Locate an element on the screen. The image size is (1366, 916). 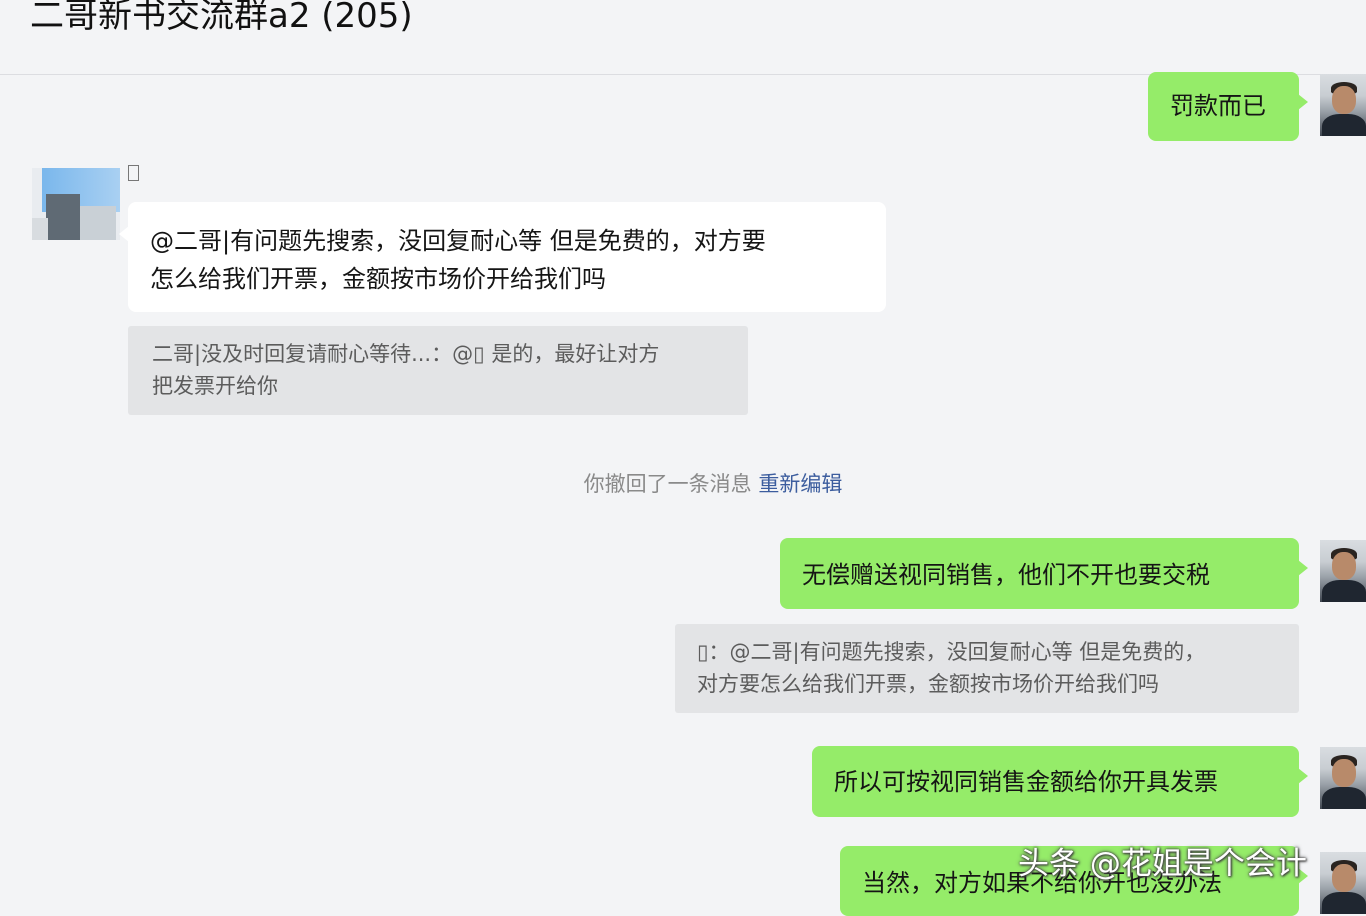
quoted-reply: 二哥|没及时回复请耐心等待...：@▯ 是的，最好让对方 把发票开给你 is located at coordinates (438, 370).